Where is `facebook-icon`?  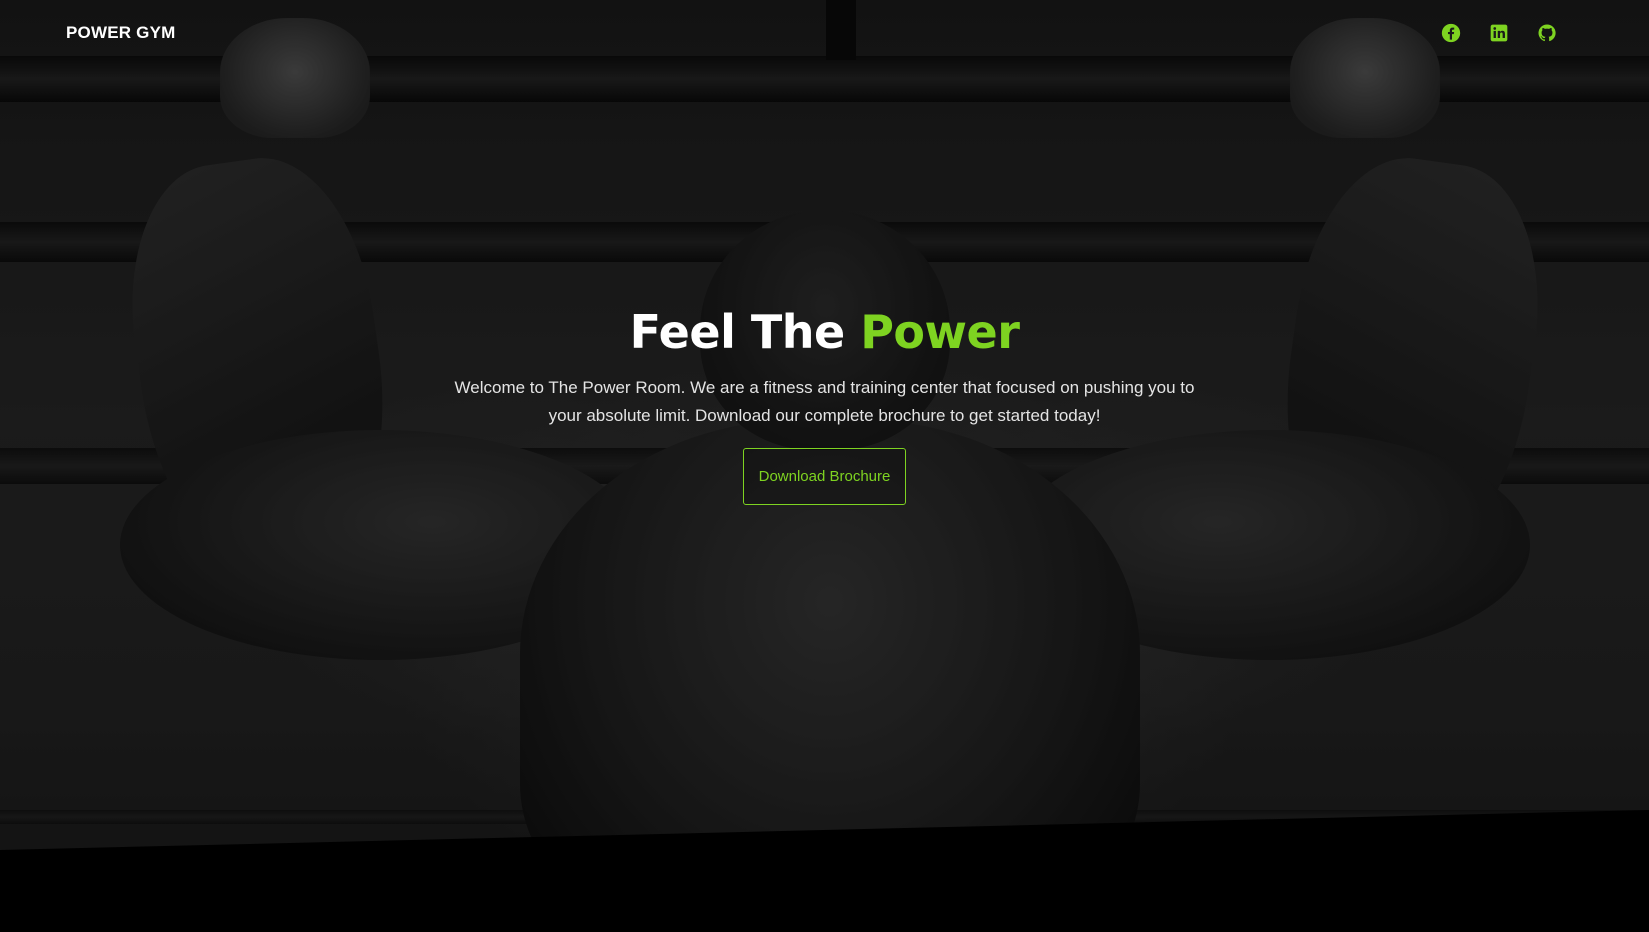
facebook-icon is located at coordinates (1451, 33).